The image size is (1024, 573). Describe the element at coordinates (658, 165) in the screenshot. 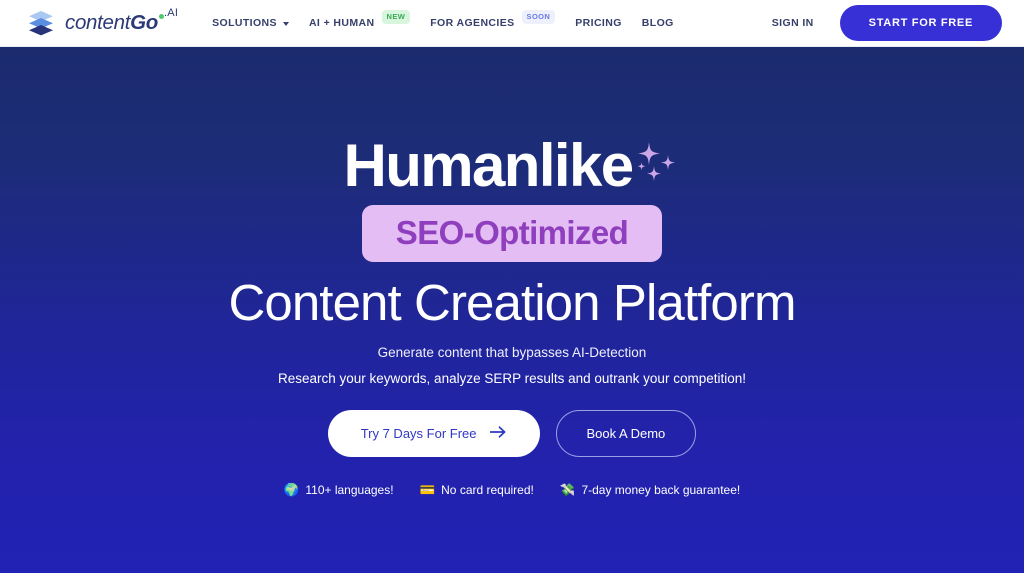

I see `sparkles-icon` at that location.